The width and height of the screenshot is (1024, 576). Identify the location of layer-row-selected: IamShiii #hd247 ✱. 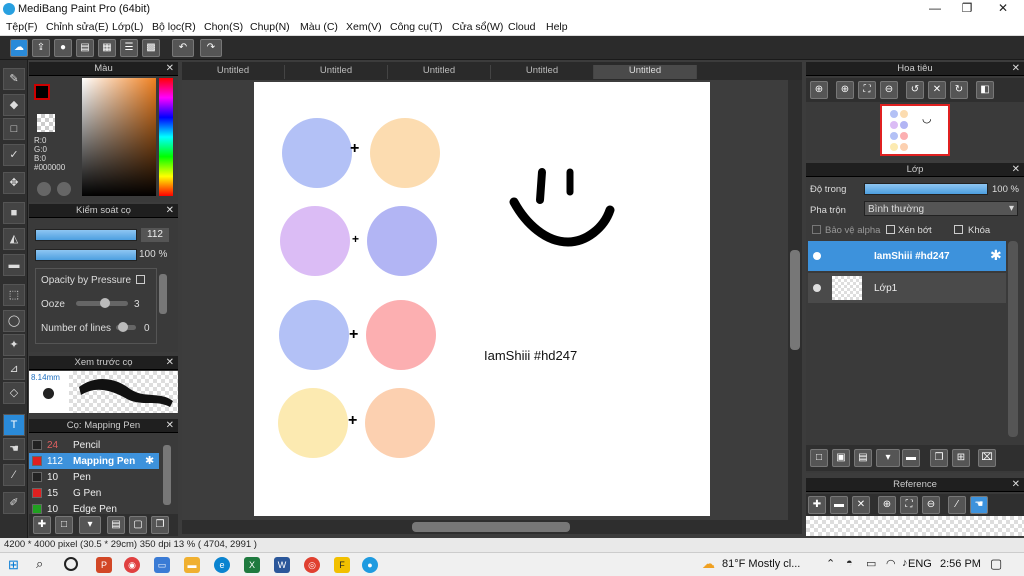
(907, 256).